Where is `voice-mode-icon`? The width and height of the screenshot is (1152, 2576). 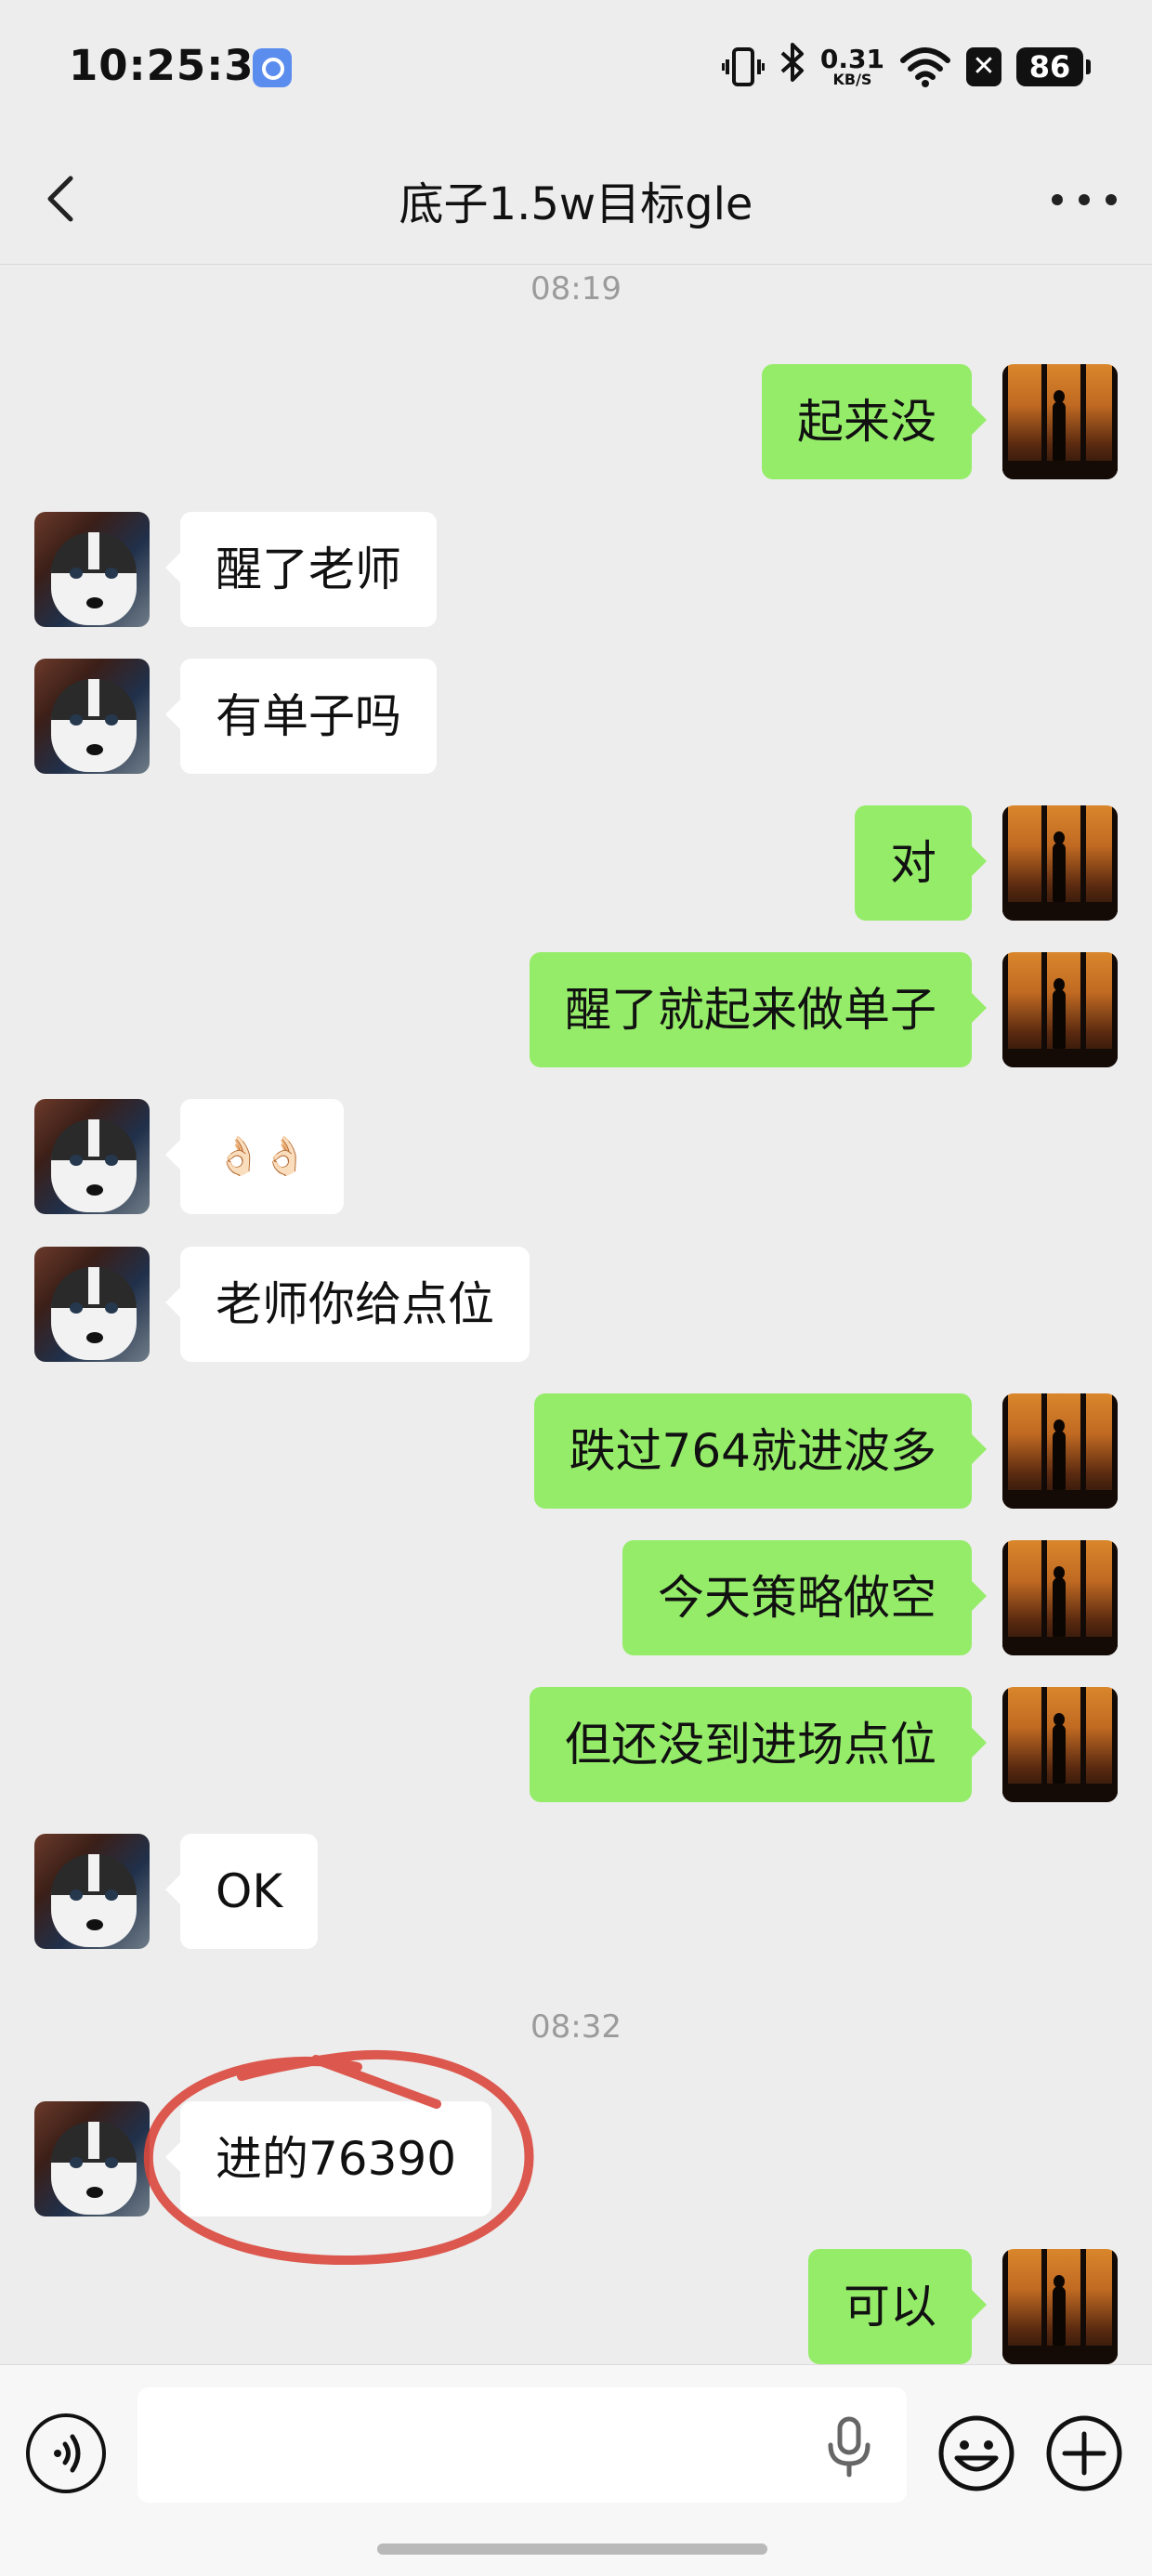 voice-mode-icon is located at coordinates (66, 2453).